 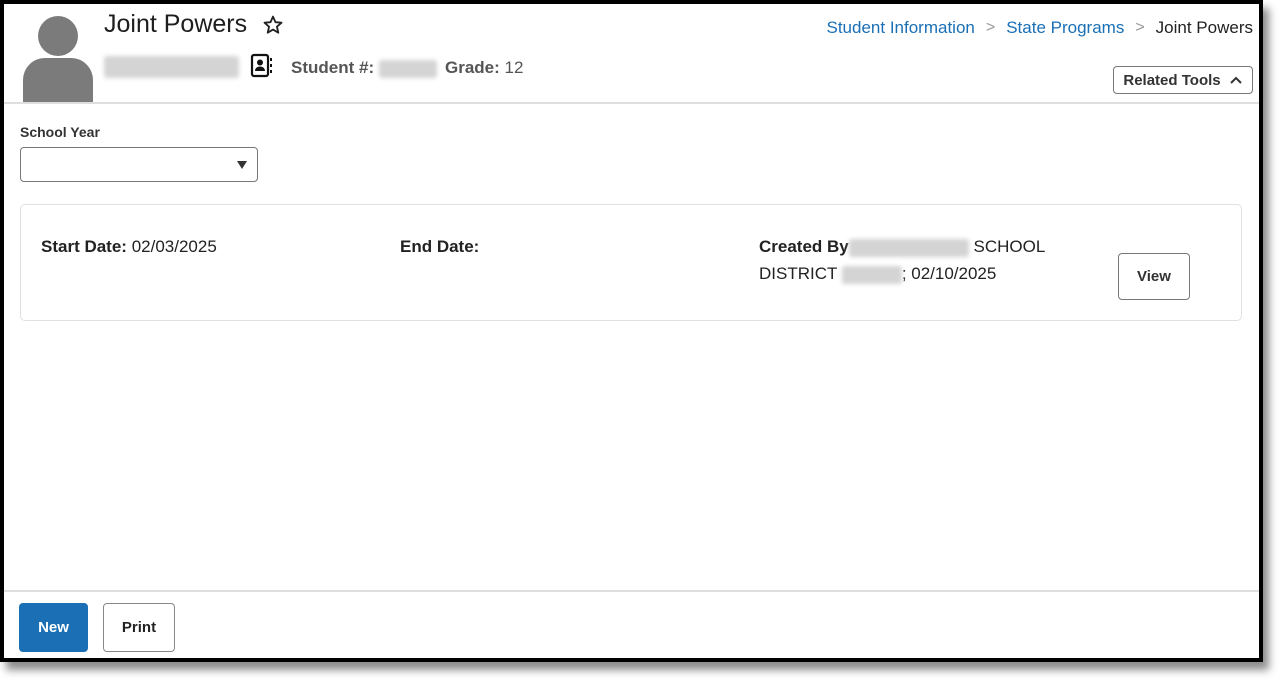 I want to click on page-title: Joint Powers, so click(x=176, y=24).